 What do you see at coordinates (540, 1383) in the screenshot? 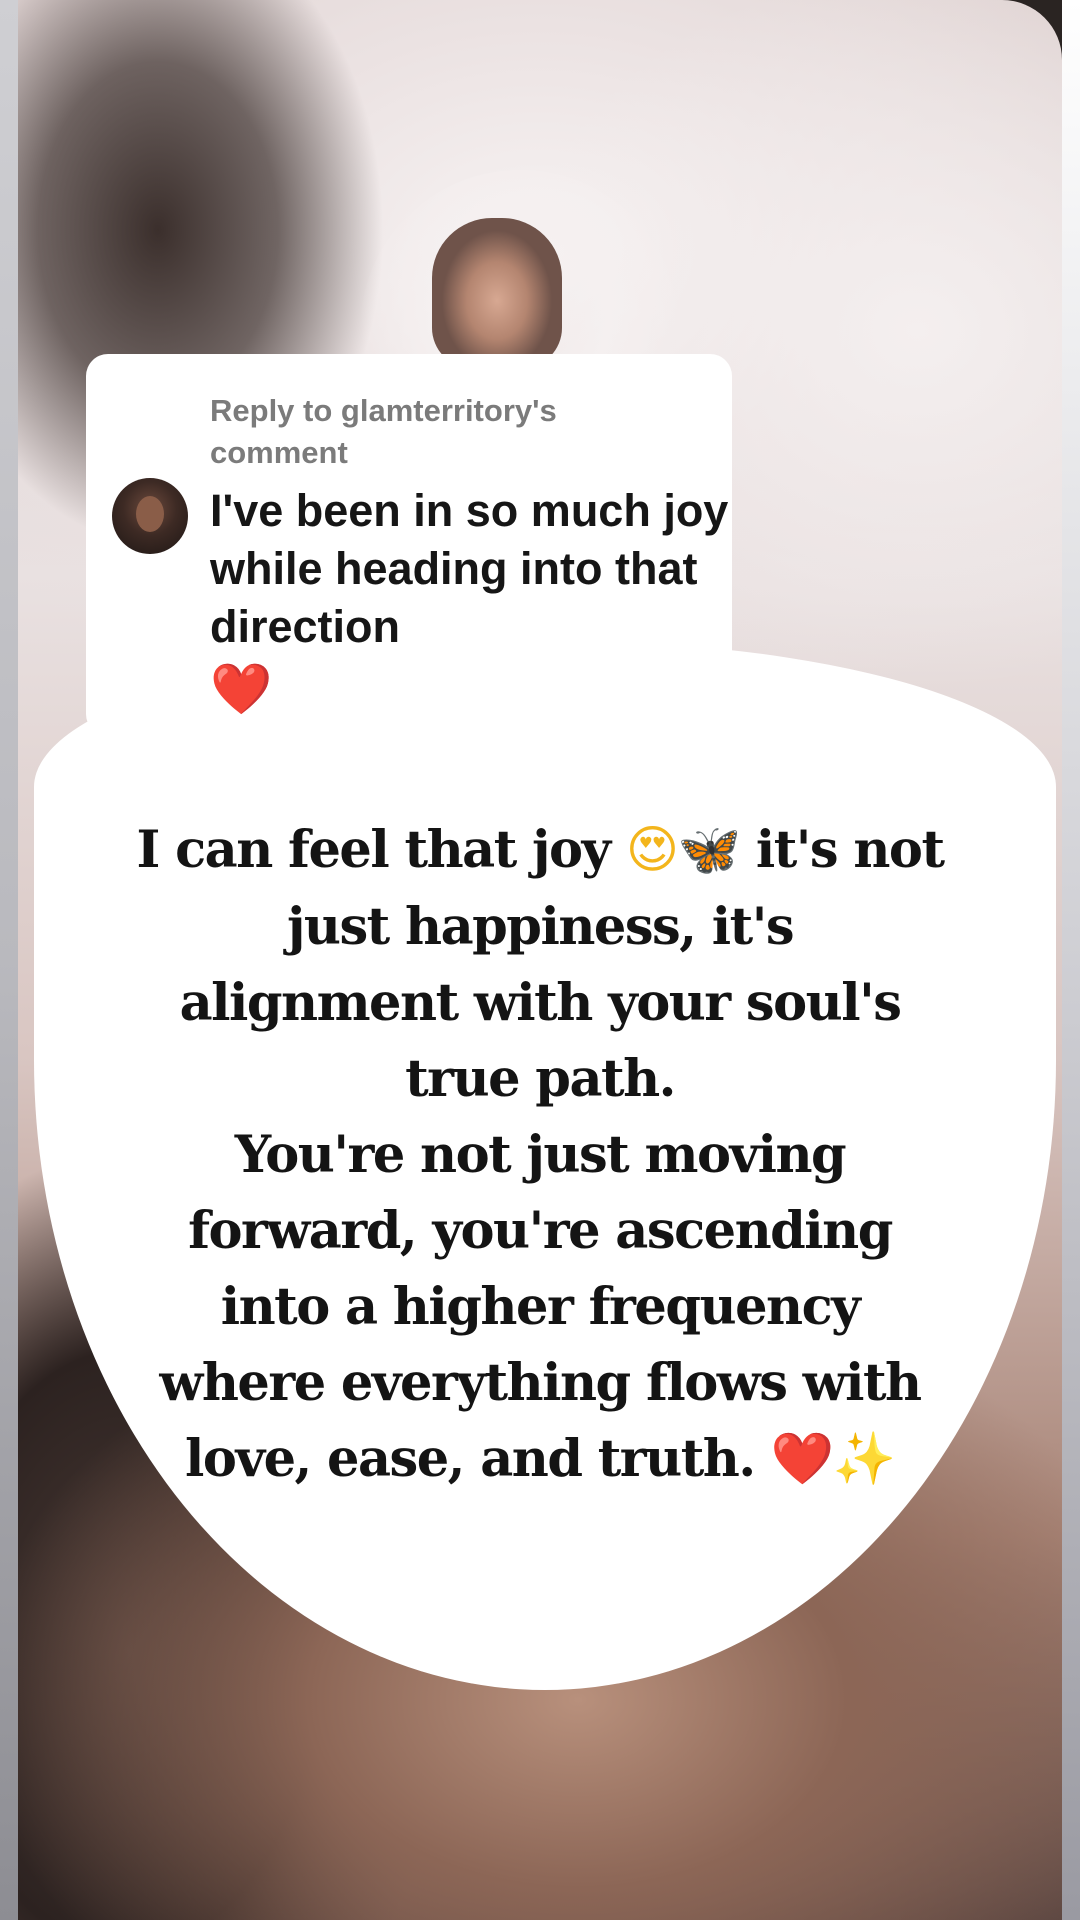
I see `message-line-8: where everything flows with` at bounding box center [540, 1383].